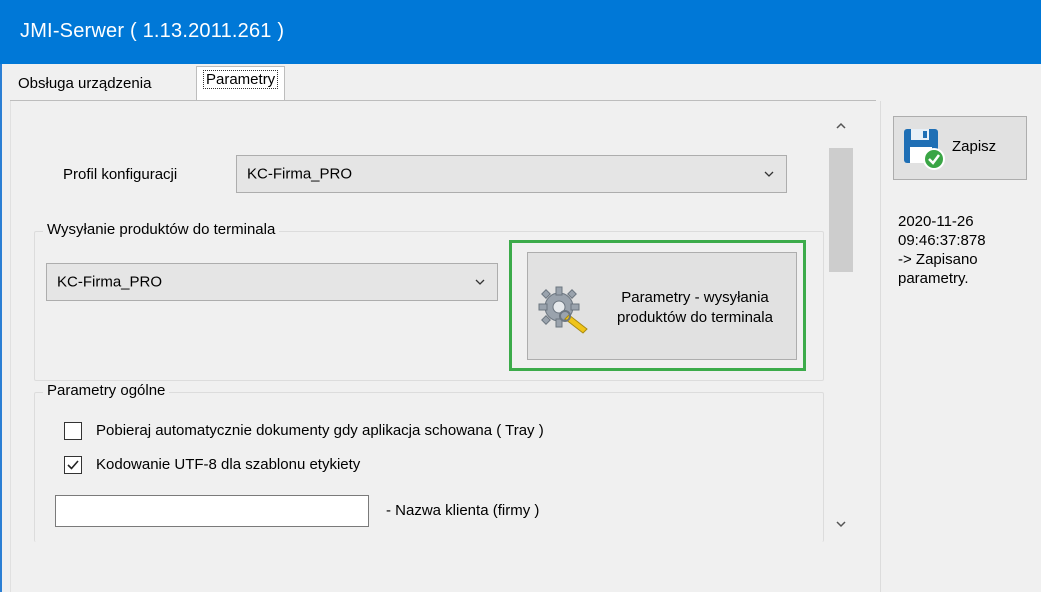 The height and width of the screenshot is (592, 1041). What do you see at coordinates (511, 174) in the screenshot?
I see `profile-combo: KC-Firma_PRO` at bounding box center [511, 174].